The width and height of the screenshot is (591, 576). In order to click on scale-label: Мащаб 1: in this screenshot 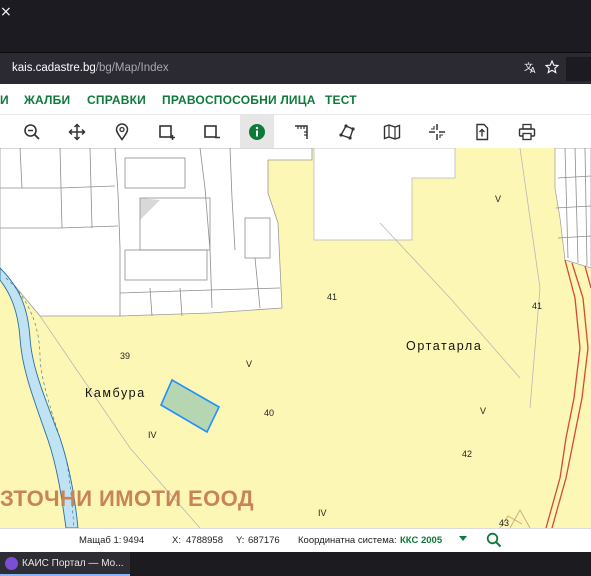, I will do `click(100, 540)`.